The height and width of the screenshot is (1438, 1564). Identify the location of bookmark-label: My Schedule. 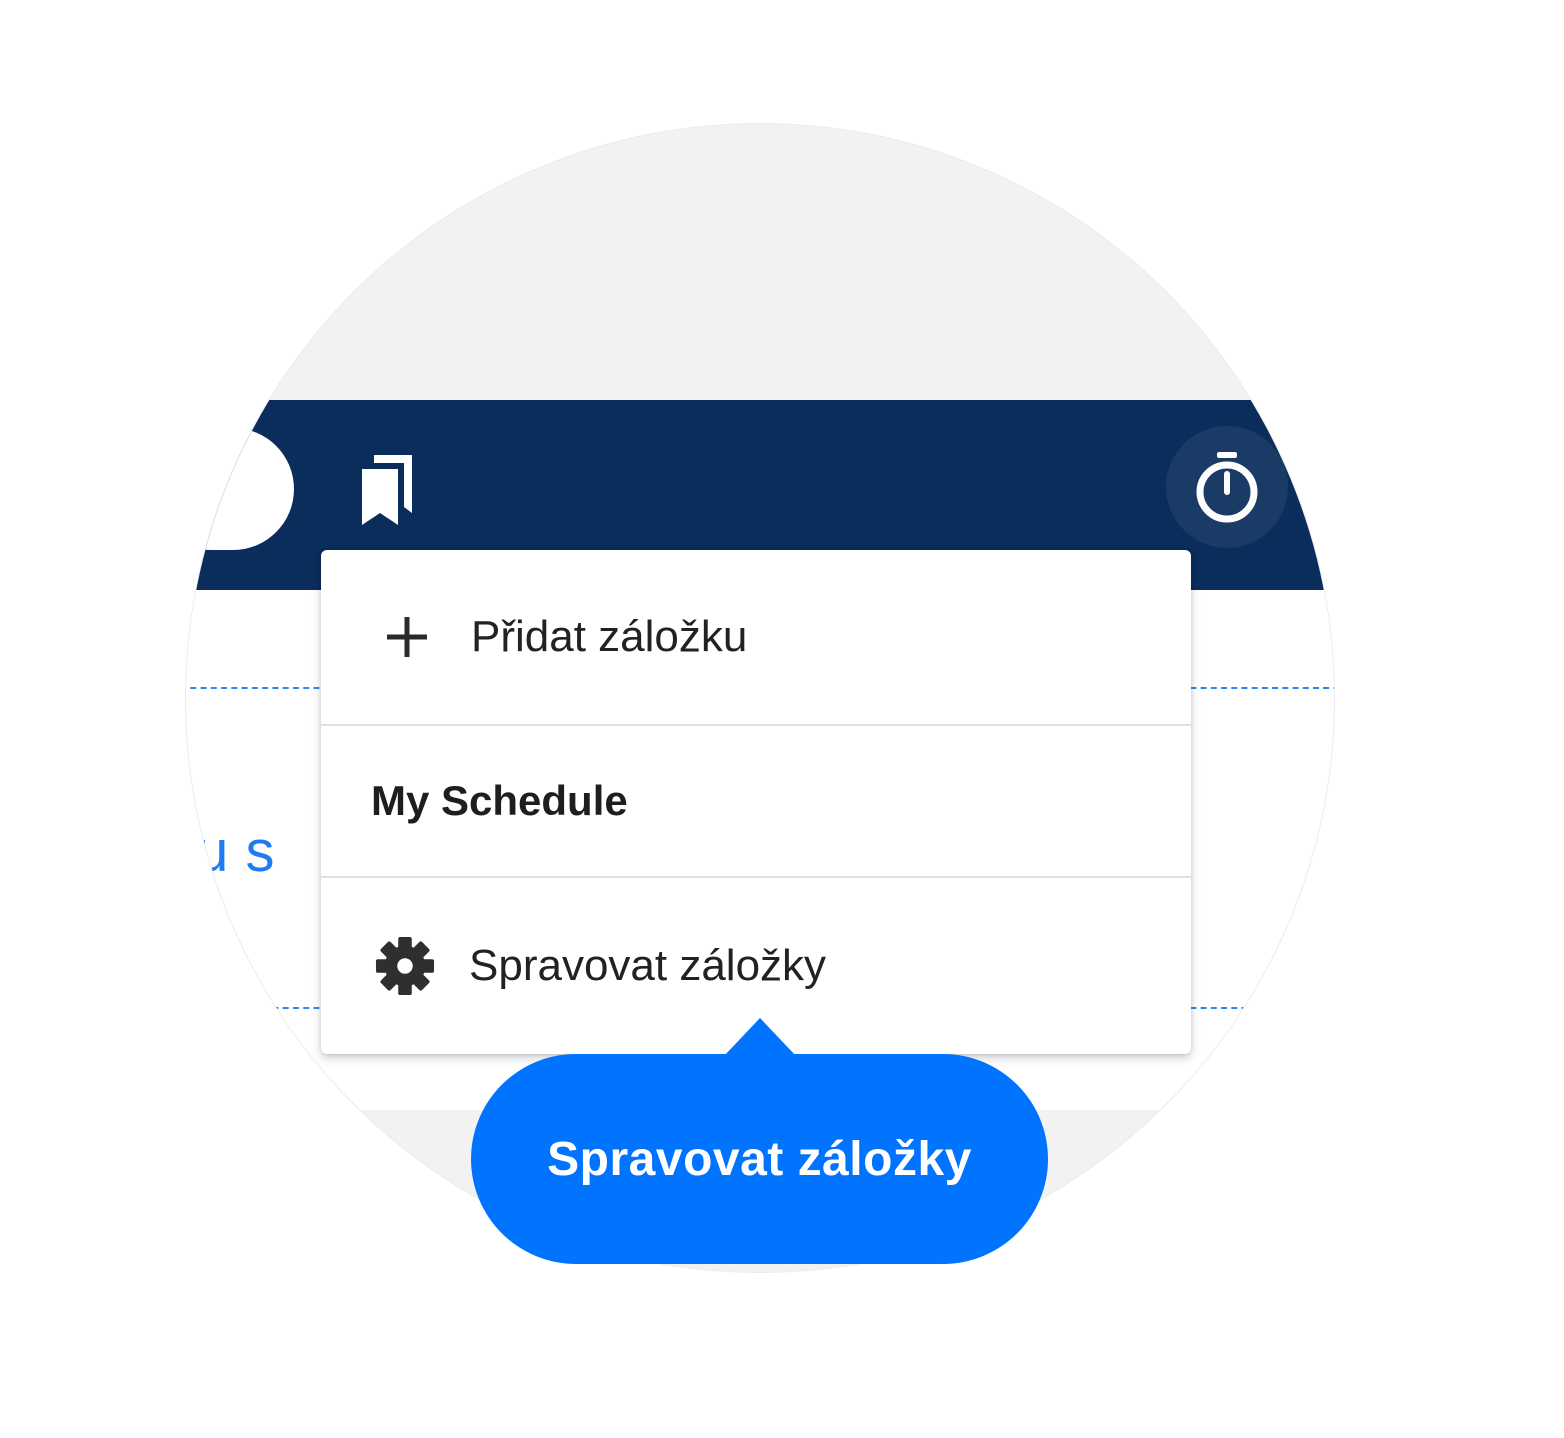
(499, 800).